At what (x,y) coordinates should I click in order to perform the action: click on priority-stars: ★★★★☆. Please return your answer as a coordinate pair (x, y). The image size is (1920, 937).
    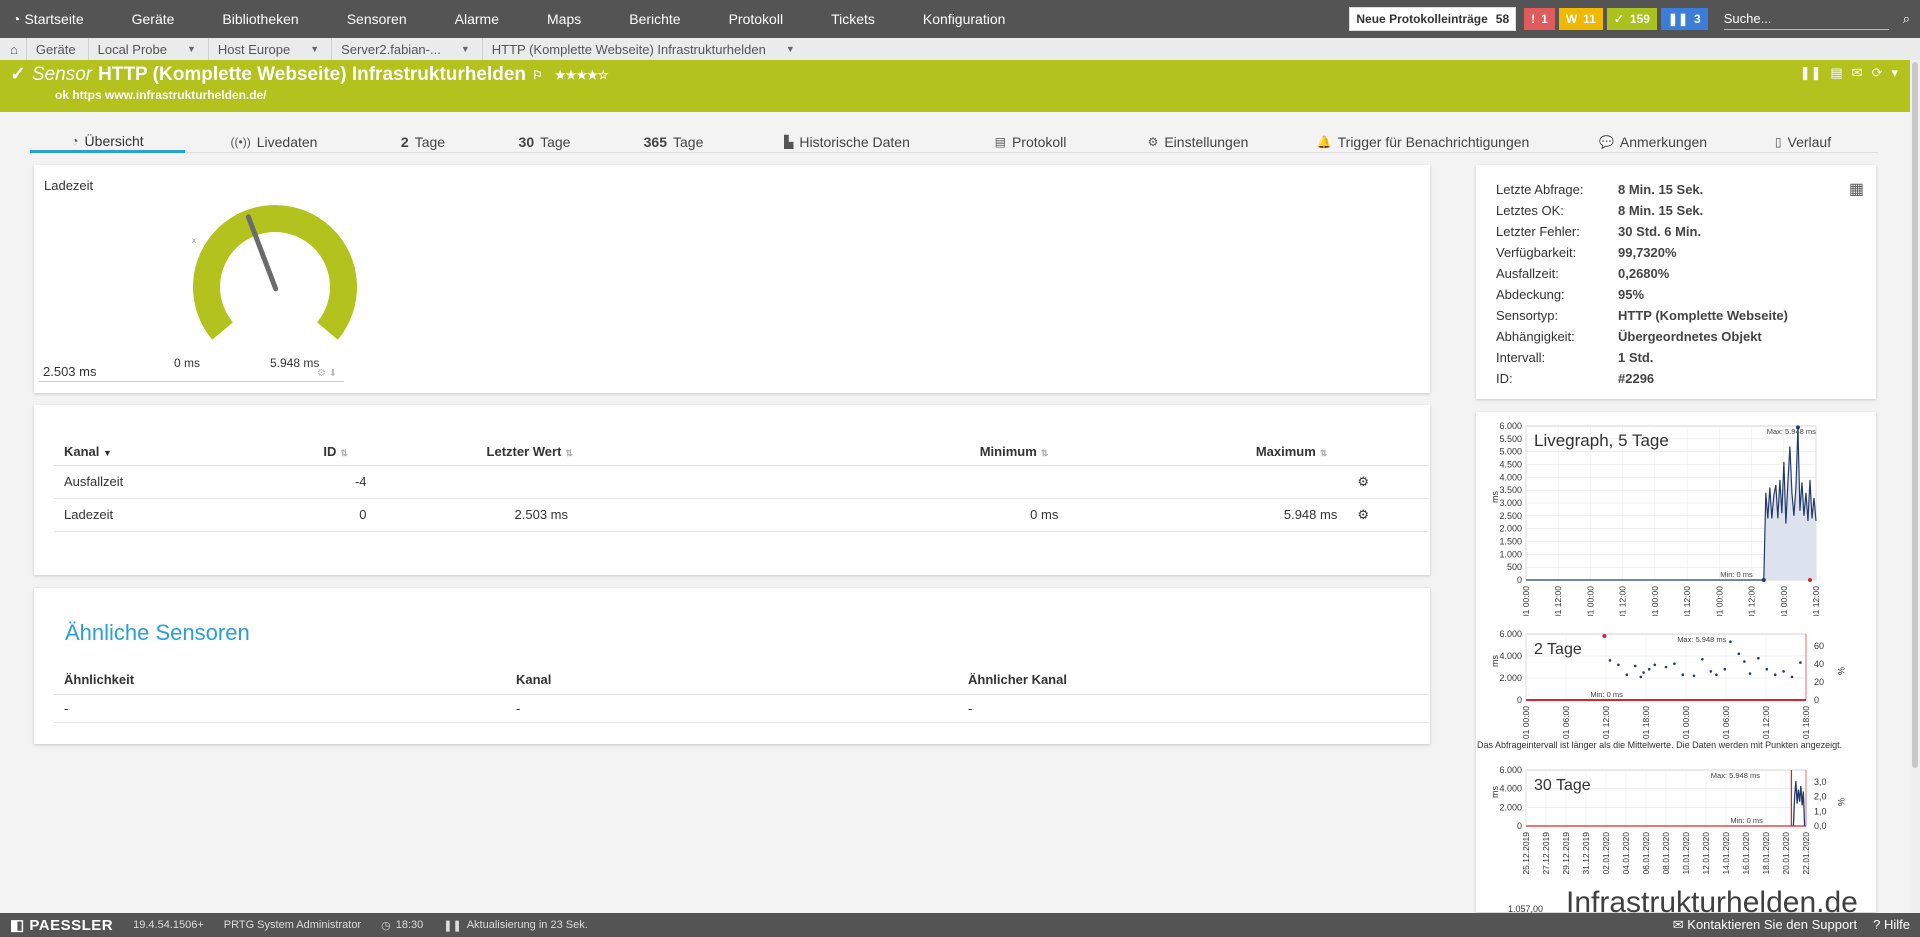
    Looking at the image, I should click on (582, 75).